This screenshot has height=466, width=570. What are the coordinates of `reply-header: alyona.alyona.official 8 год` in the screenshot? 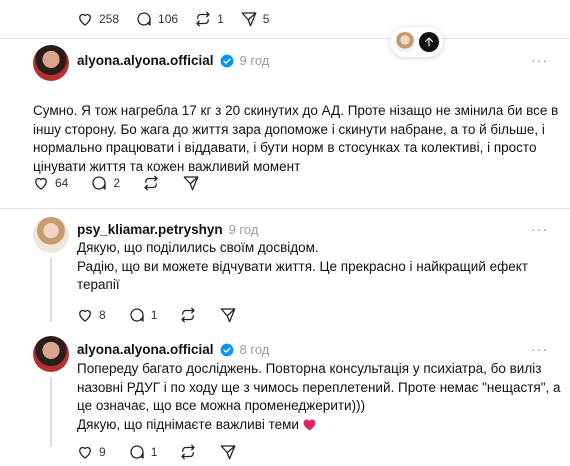 It's located at (173, 349).